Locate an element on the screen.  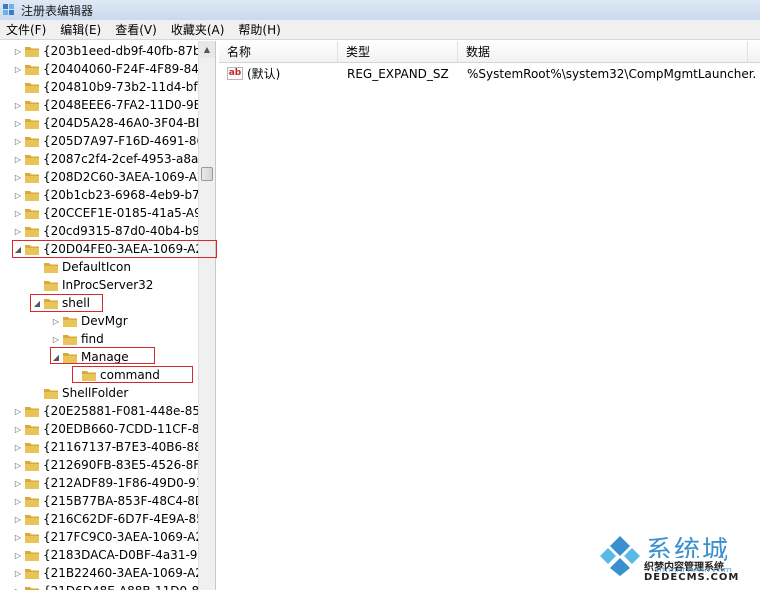
tree-item-label: {204810b9-73b2-11d4-bf42-( is located at coordinates (129, 87).